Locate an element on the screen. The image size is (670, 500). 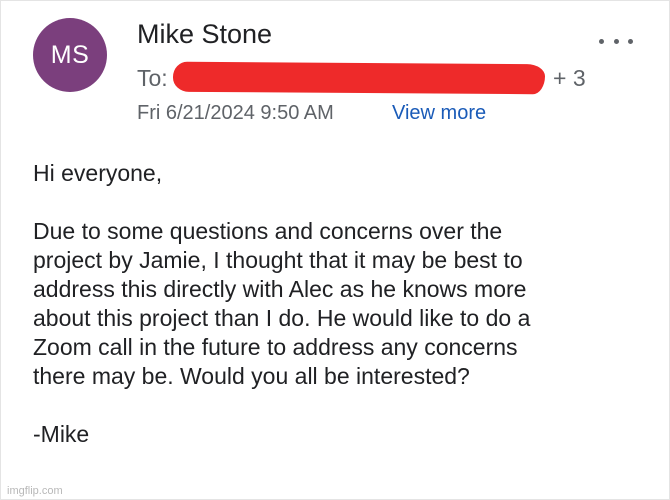
to-label: To: is located at coordinates (152, 78).